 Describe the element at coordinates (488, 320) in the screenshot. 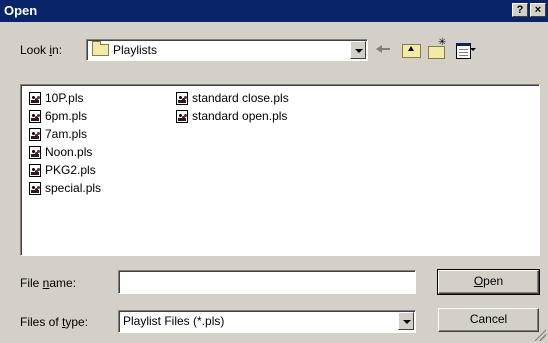

I see `cancel-button: Cancel` at that location.